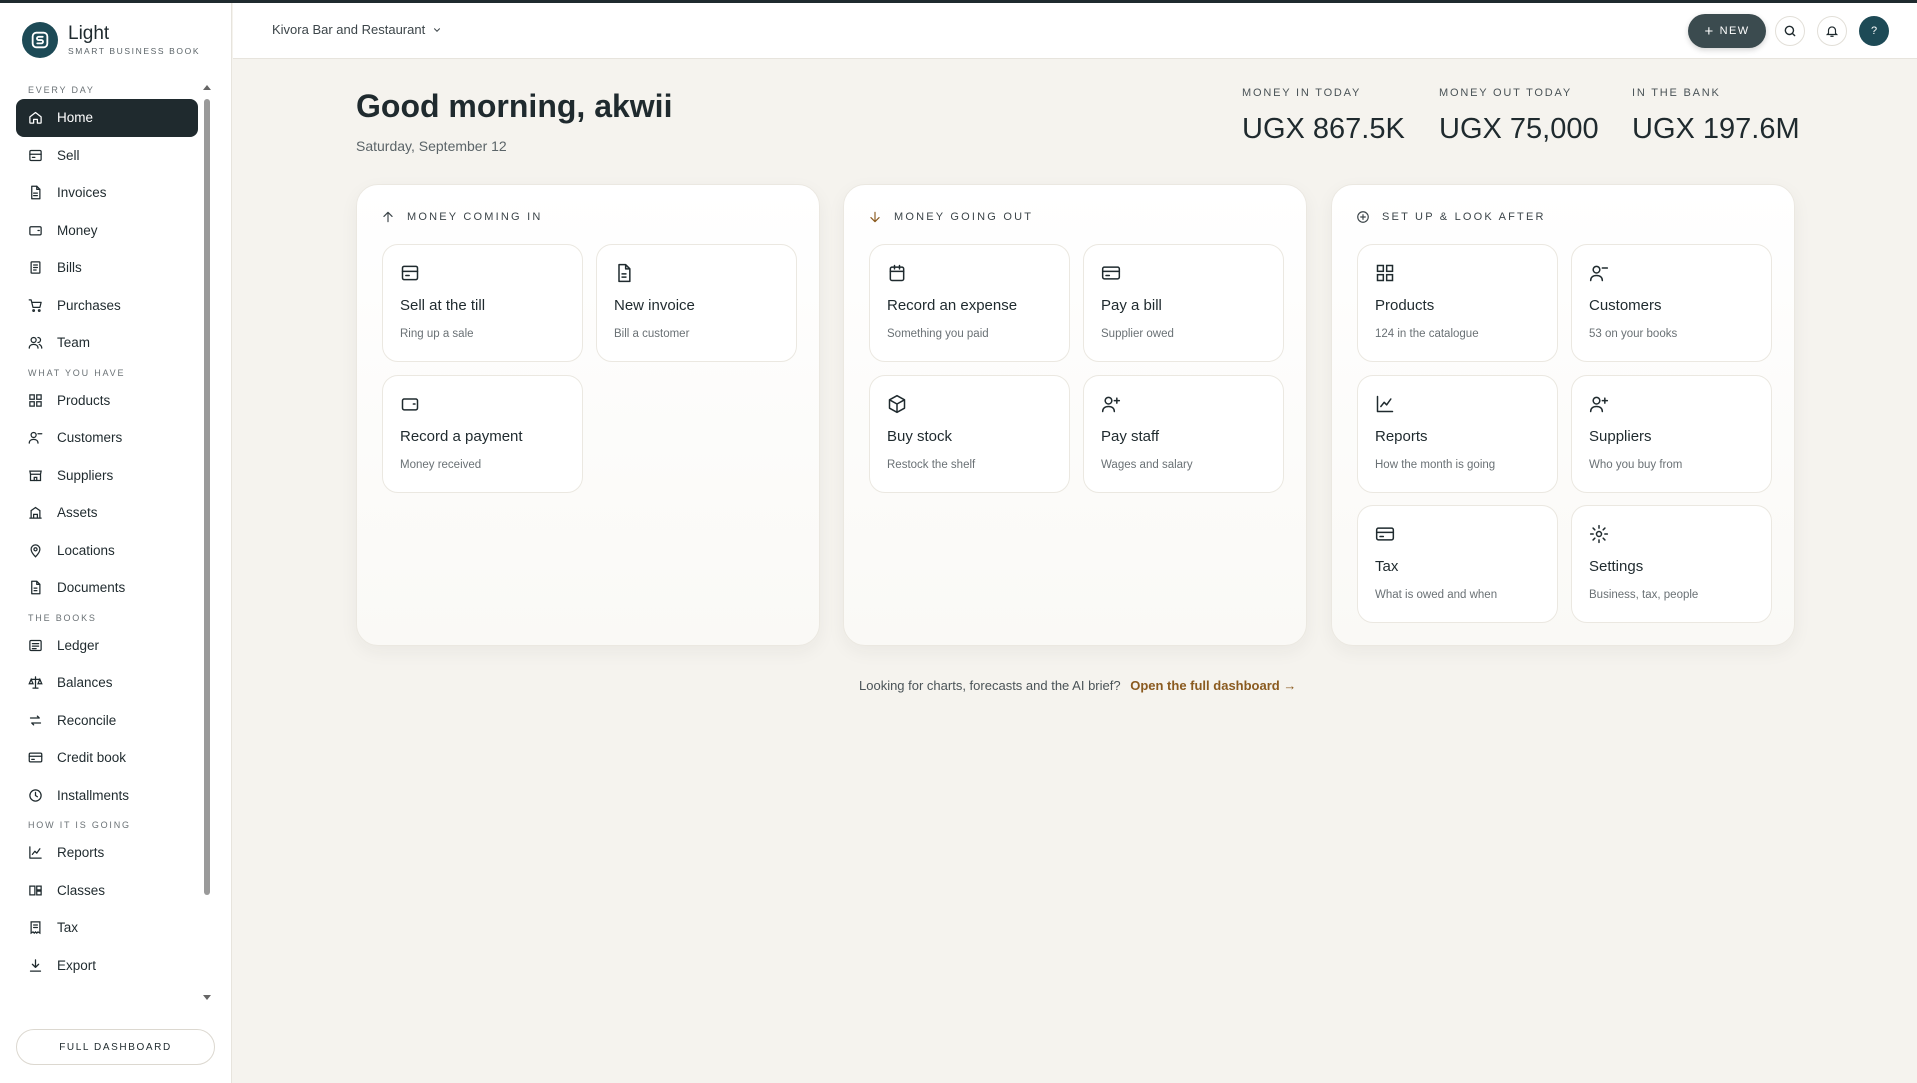  What do you see at coordinates (107, 401) in the screenshot?
I see `sidebar-item-products: Products` at bounding box center [107, 401].